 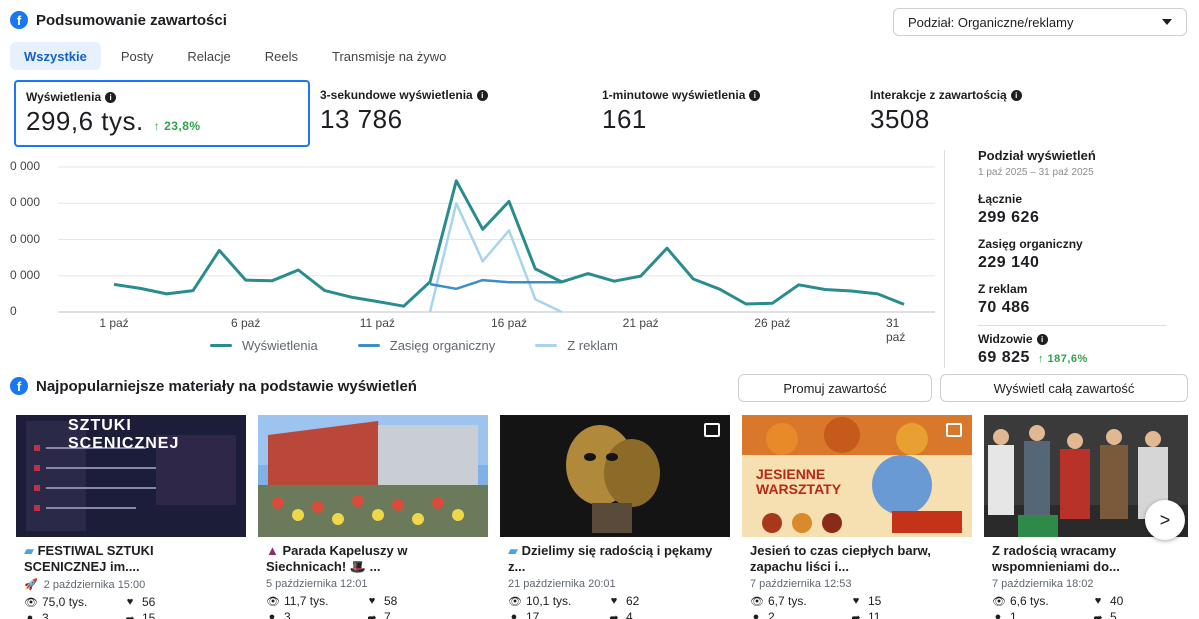 I want to click on stat-likes: ♥ 40, so click(x=1142, y=601).